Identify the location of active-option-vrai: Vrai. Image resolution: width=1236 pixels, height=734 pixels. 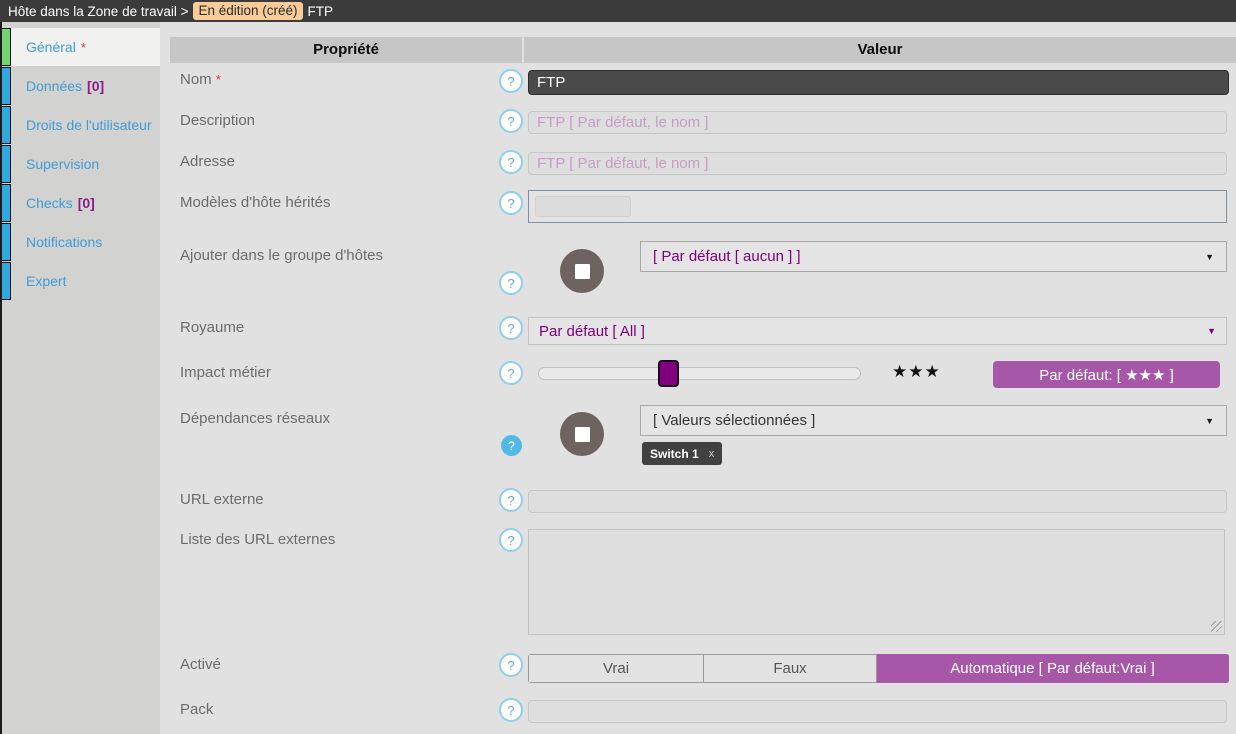
(616, 668).